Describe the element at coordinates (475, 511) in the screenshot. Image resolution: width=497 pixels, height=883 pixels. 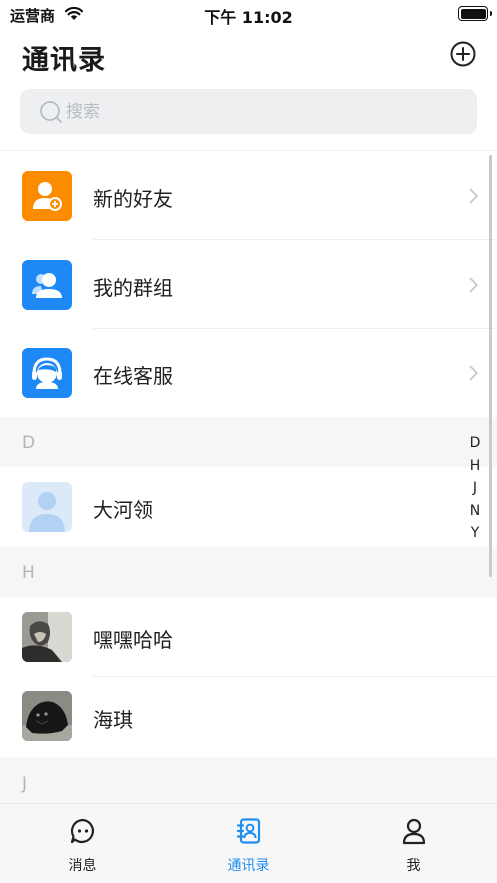
I see `index-letter-n: N` at that location.